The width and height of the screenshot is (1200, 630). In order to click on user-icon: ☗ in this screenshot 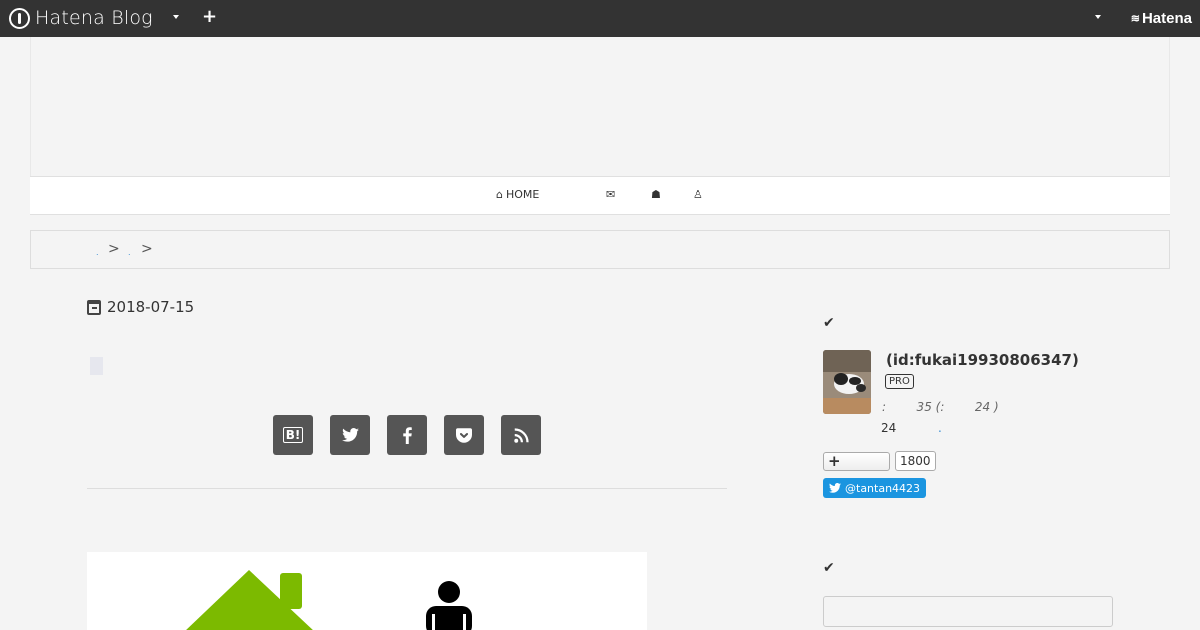, I will do `click(656, 194)`.